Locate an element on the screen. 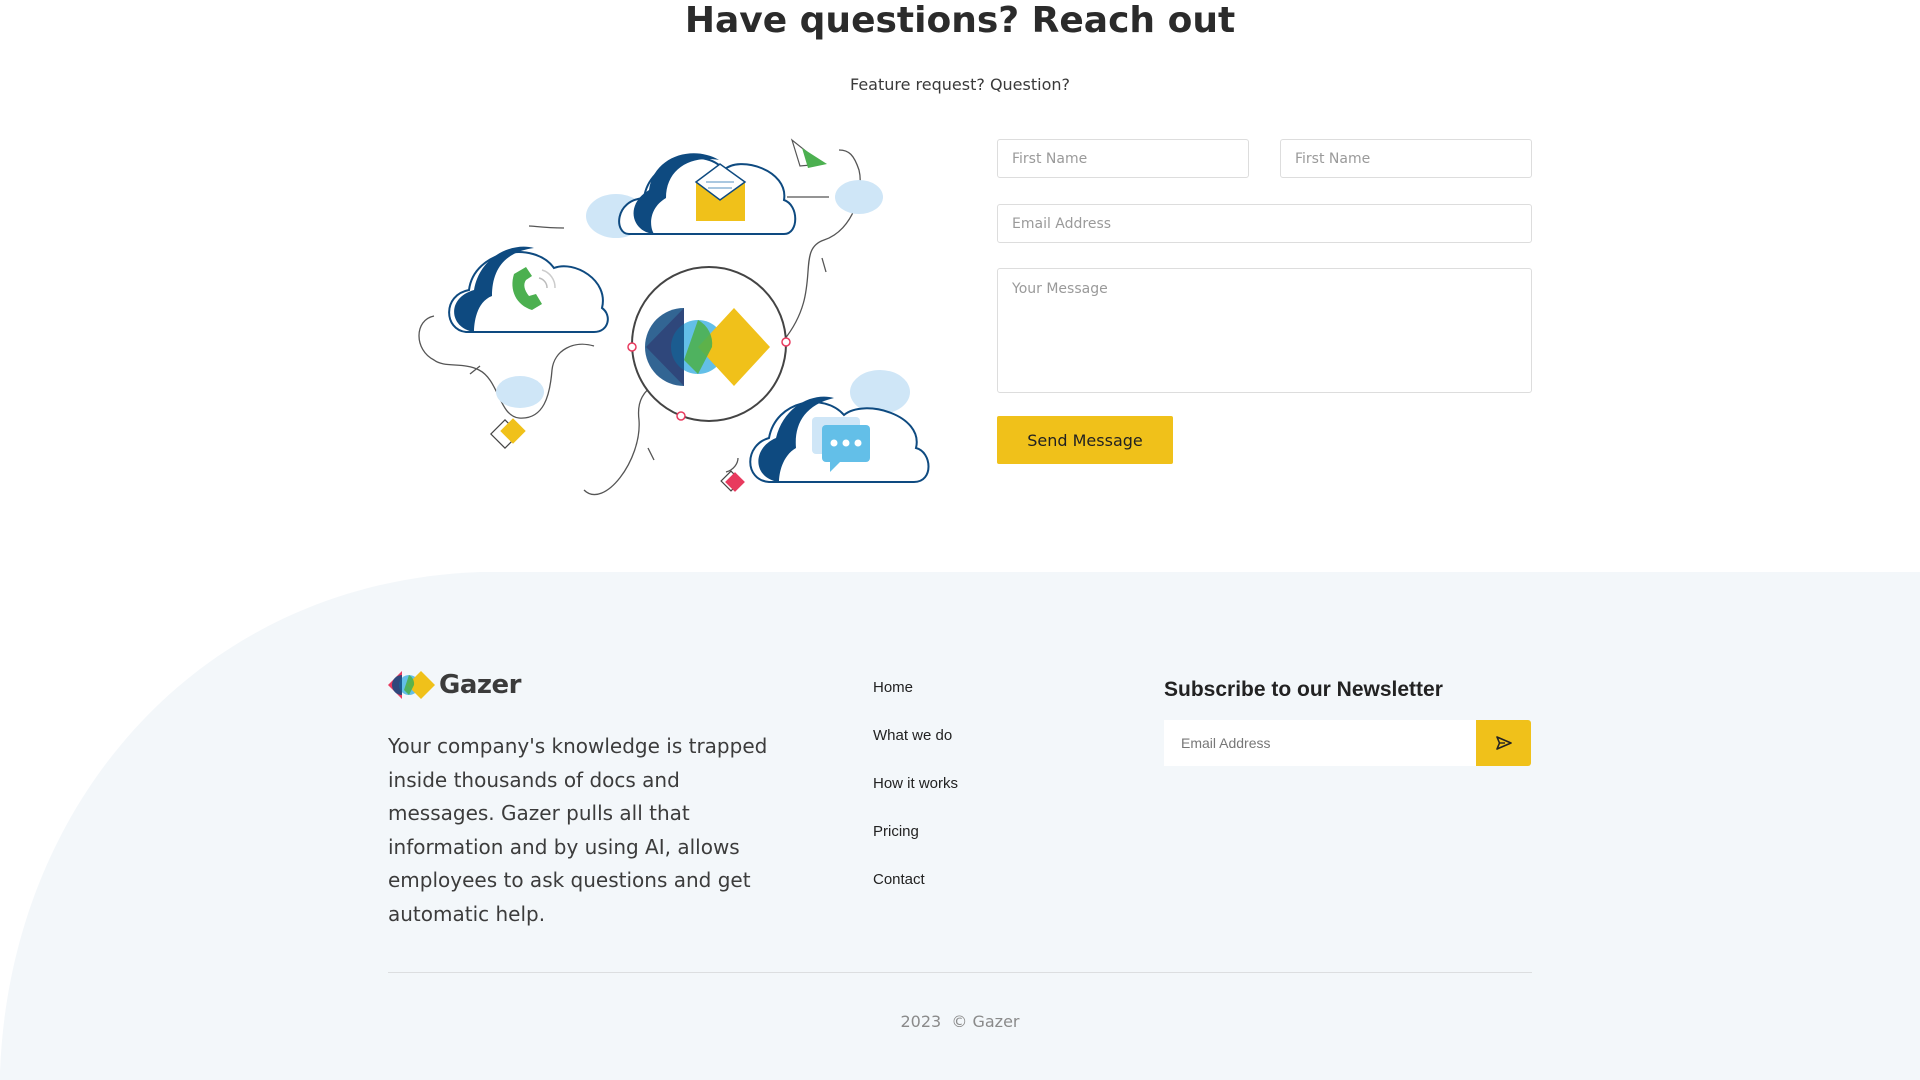 The image size is (1920, 1080). message-textarea is located at coordinates (1264, 330).